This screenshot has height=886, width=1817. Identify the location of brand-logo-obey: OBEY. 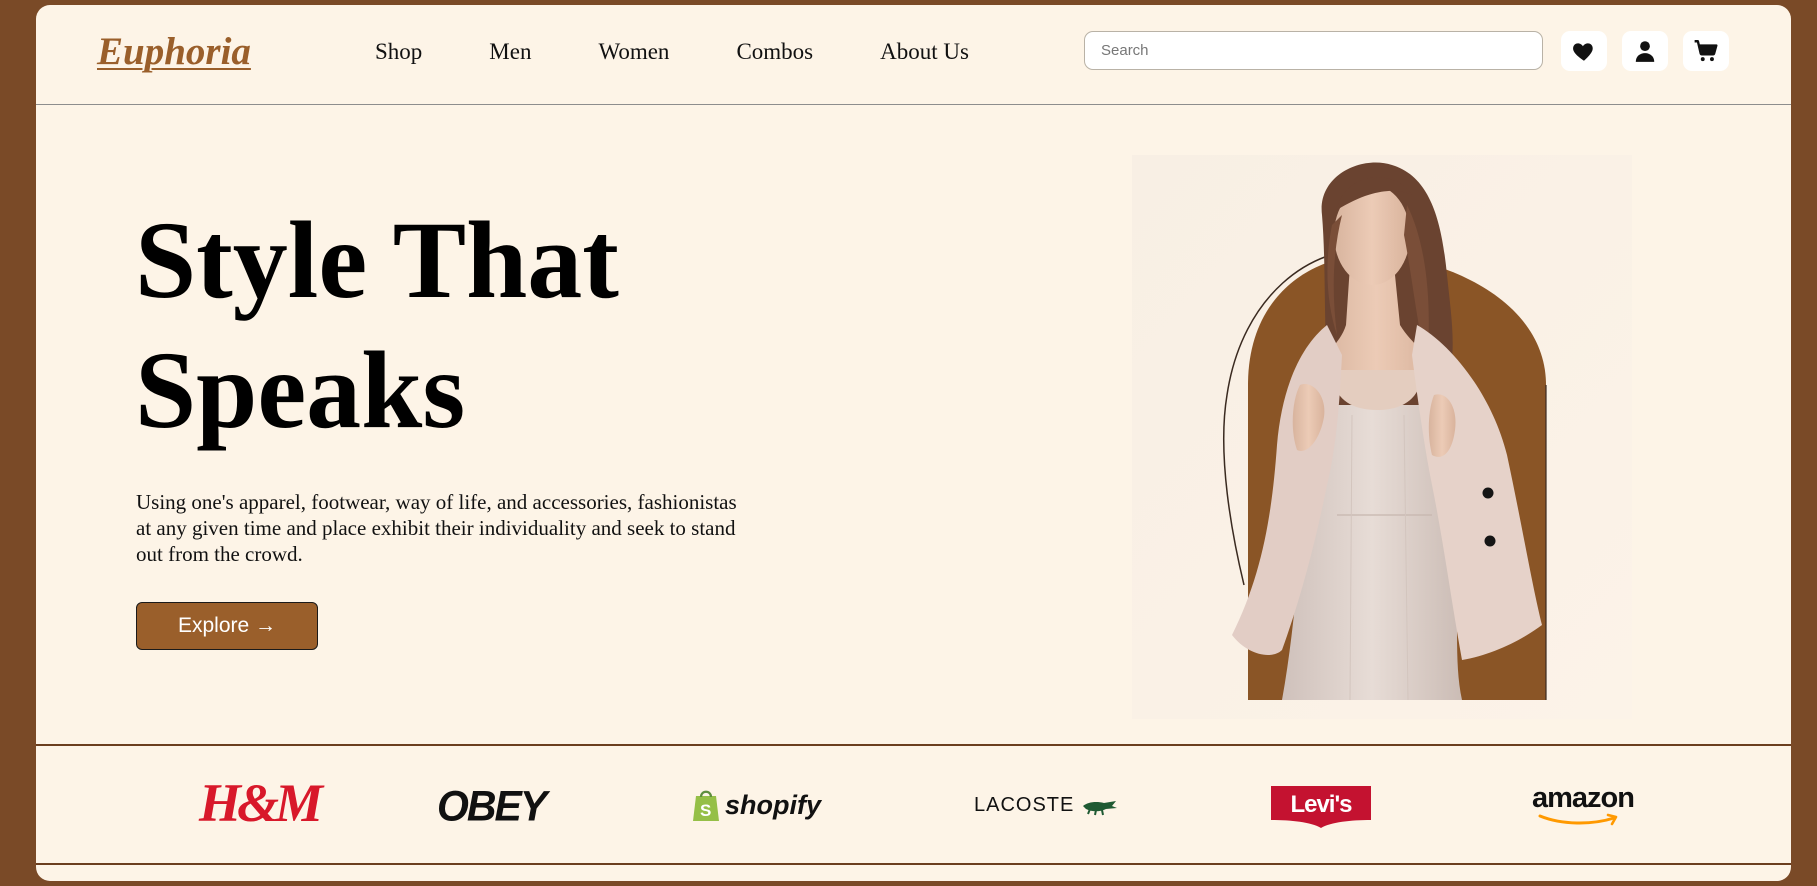
(492, 806).